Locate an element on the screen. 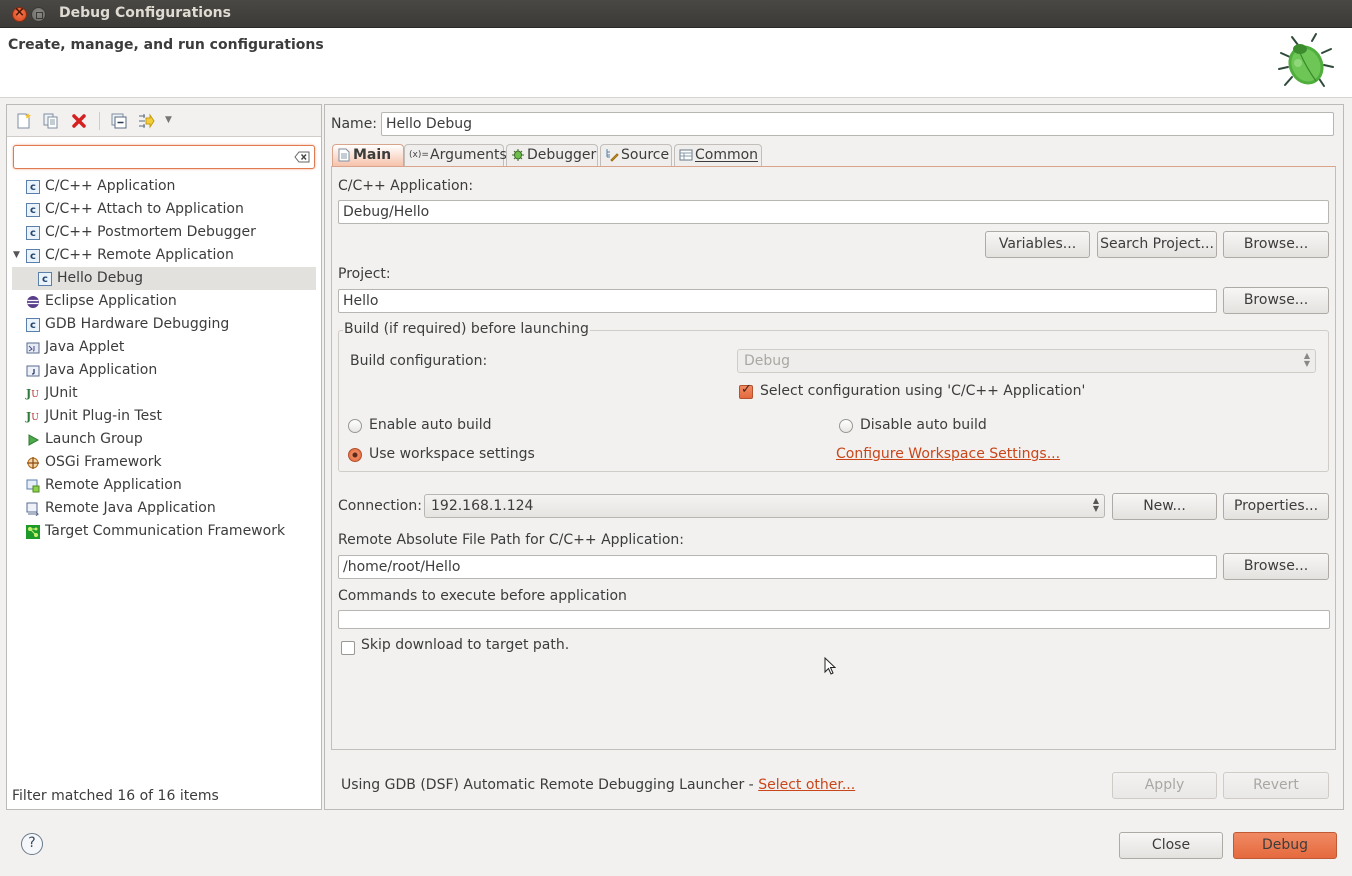 The image size is (1352, 876). tree-item-label: GDB Hardware Debugging is located at coordinates (137, 324).